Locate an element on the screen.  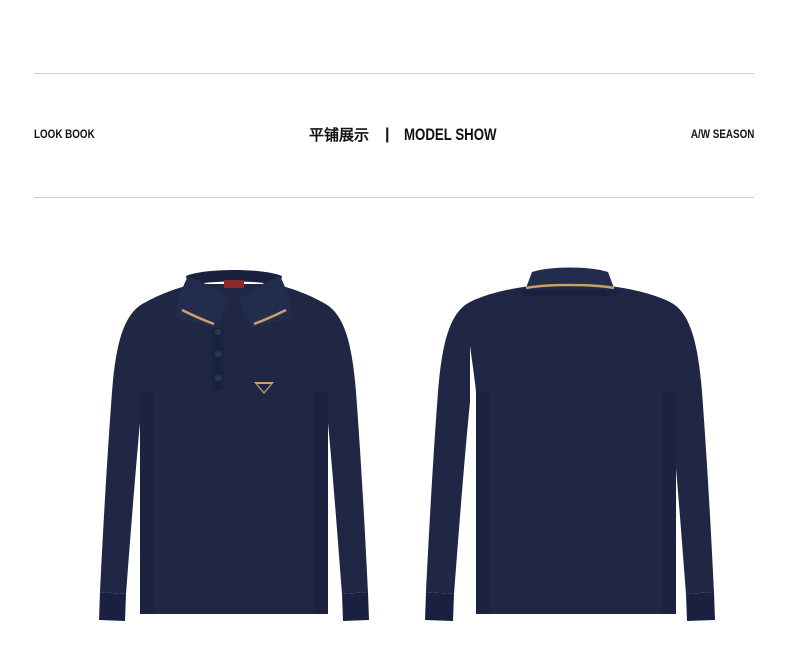
season-label: A/W SEASON is located at coordinates (722, 134).